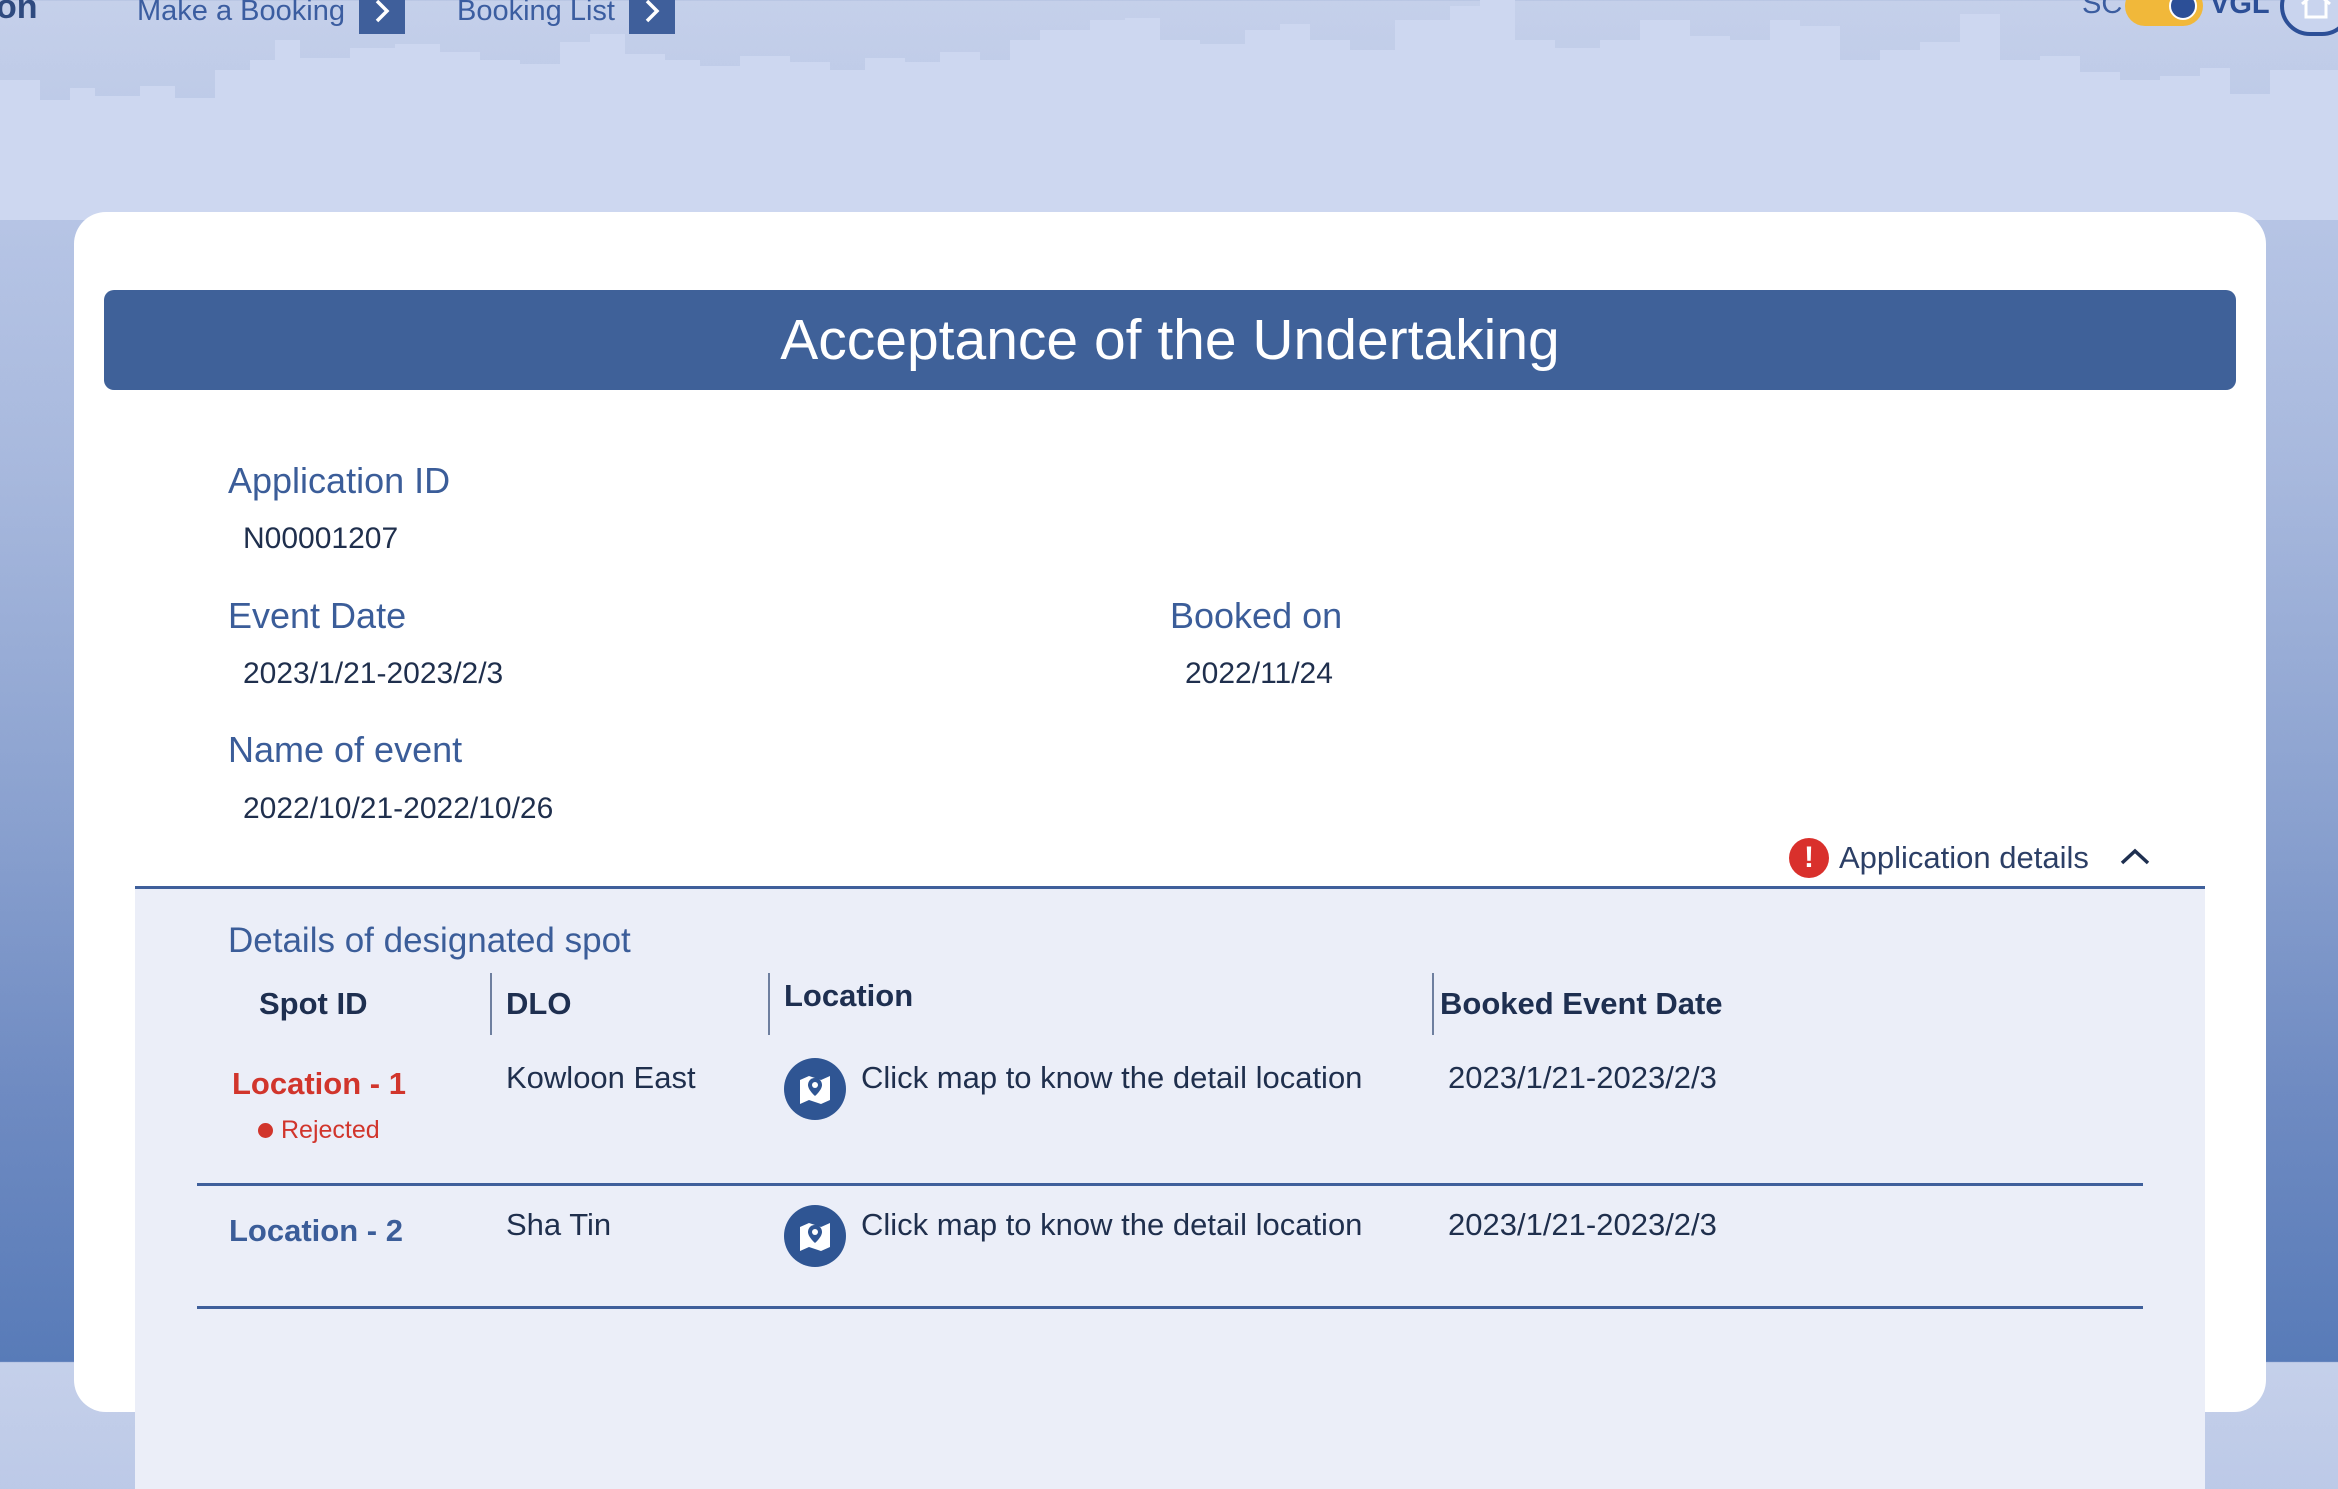 This screenshot has height=1489, width=2338. I want to click on column-header-booked-date: Booked Event Date, so click(1581, 1003).